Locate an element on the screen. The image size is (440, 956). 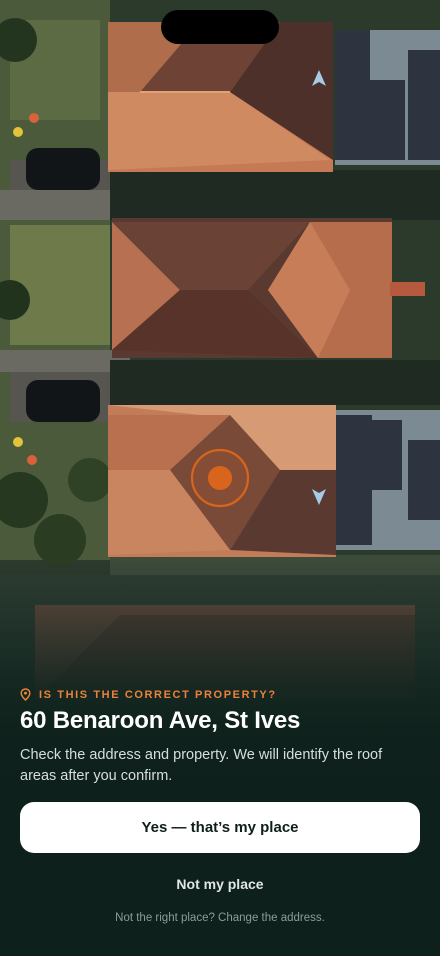
location-pin-icon is located at coordinates (25, 694).